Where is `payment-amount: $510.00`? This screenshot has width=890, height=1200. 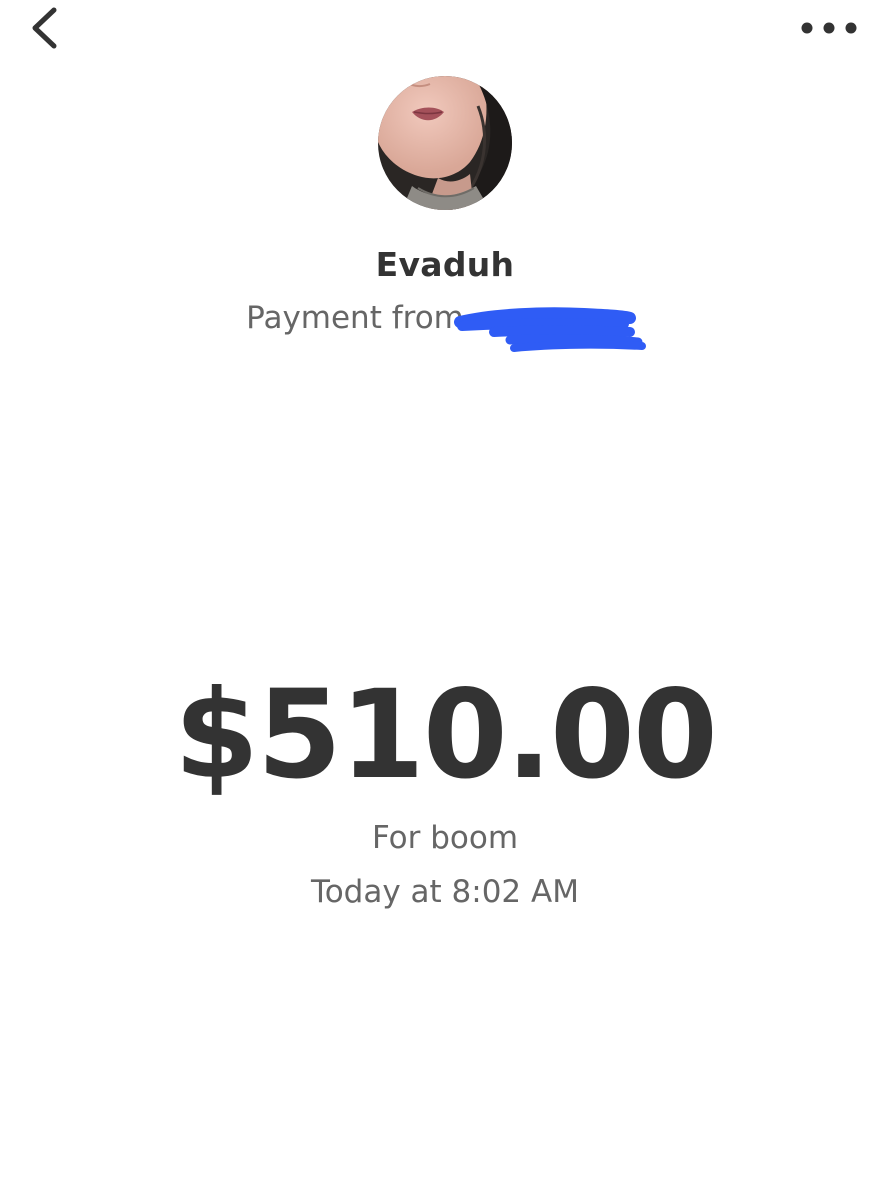
payment-amount: $510.00 is located at coordinates (446, 735).